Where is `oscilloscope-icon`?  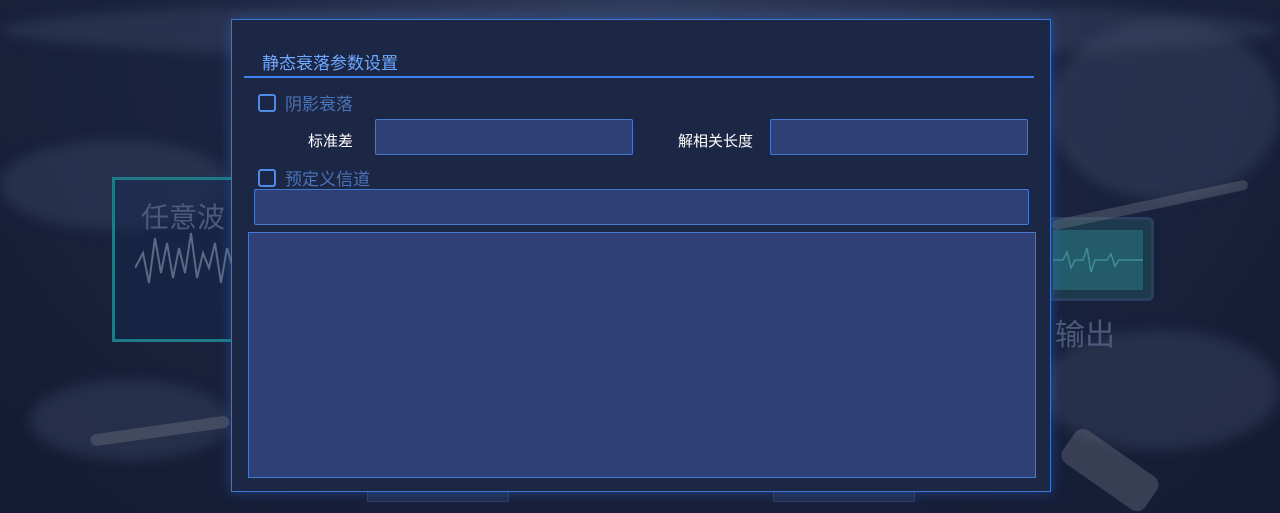 oscilloscope-icon is located at coordinates (1098, 260).